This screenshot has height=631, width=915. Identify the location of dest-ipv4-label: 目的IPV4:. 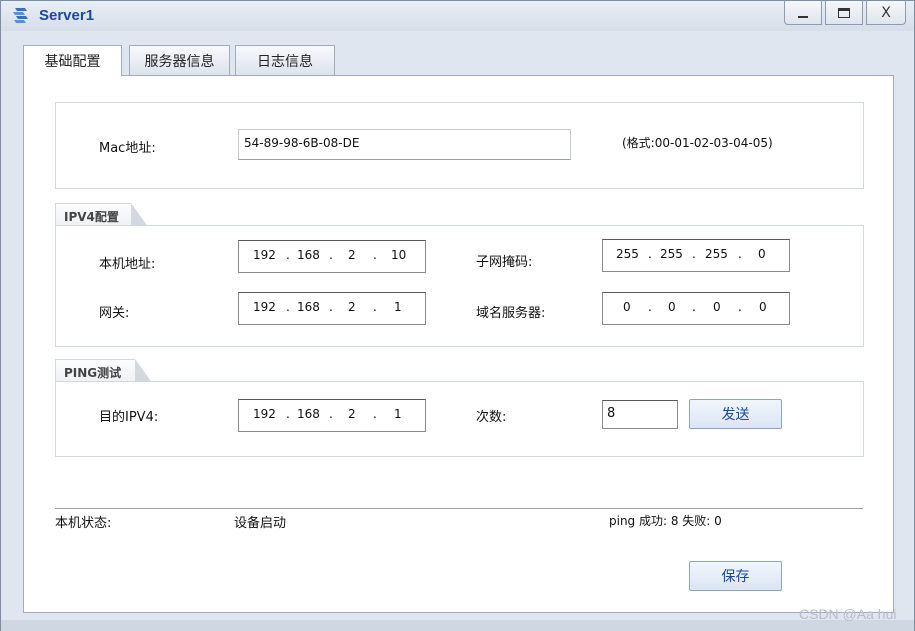
(129, 417).